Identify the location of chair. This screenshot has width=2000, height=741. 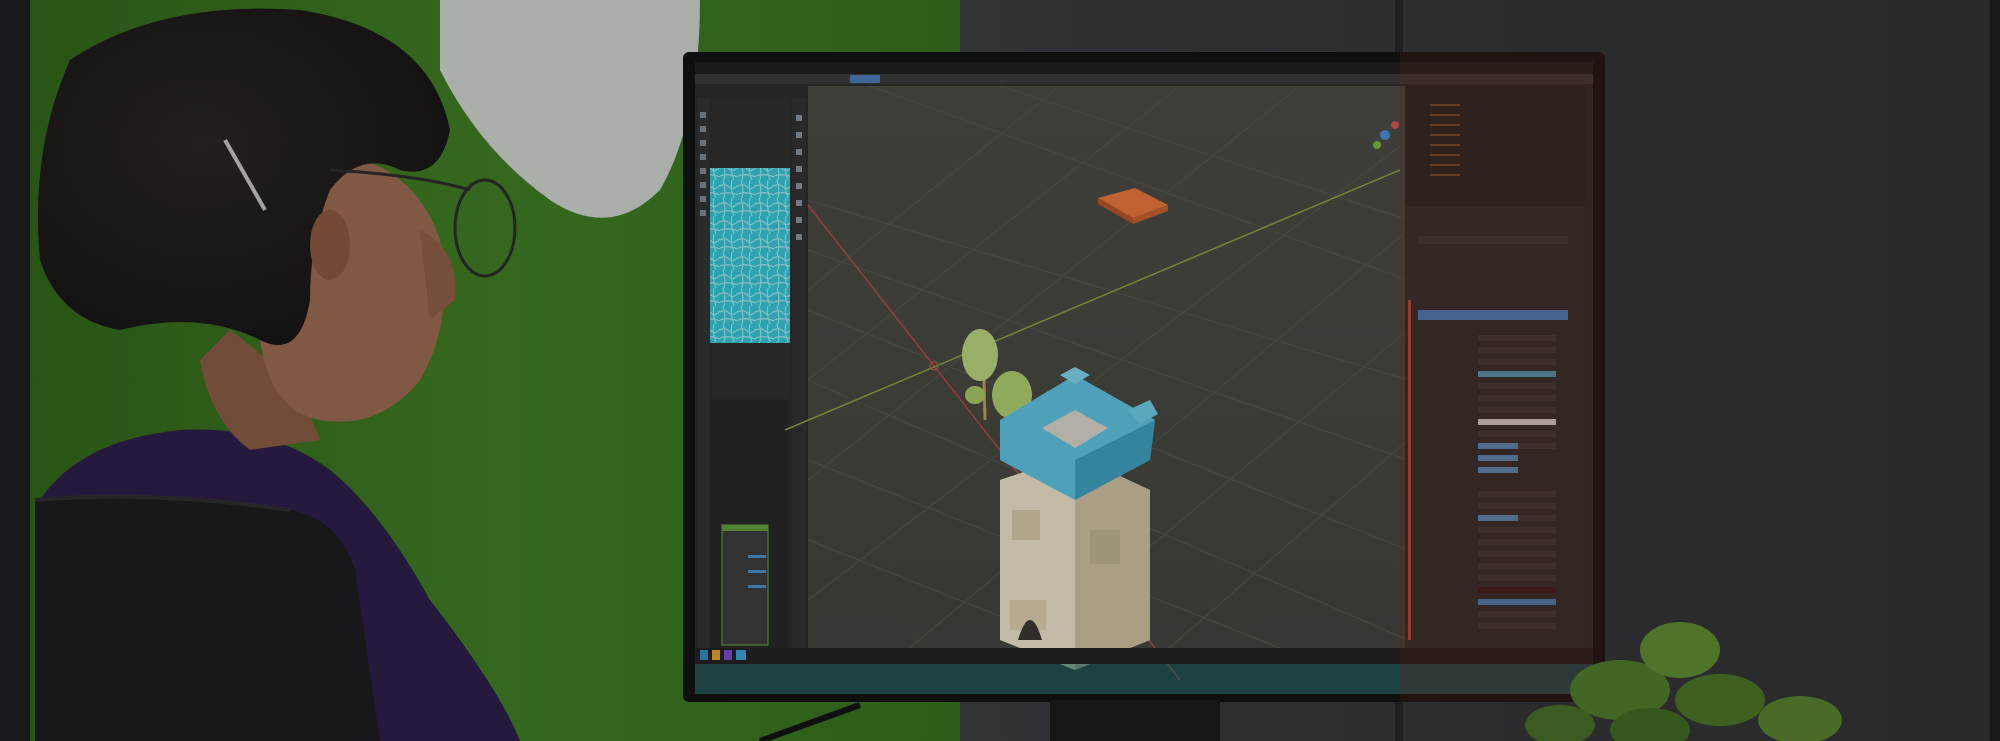
(207, 618).